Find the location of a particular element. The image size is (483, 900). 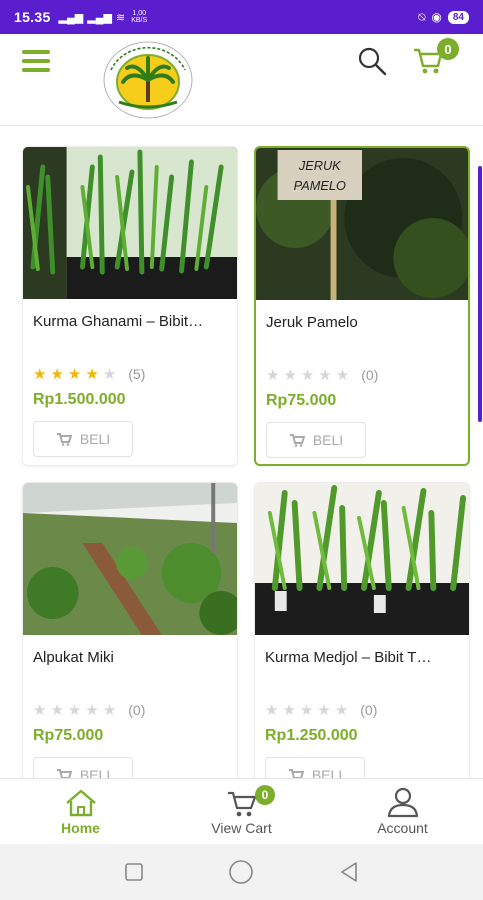

svg-text: PAMELO is located at coordinates (320, 185).